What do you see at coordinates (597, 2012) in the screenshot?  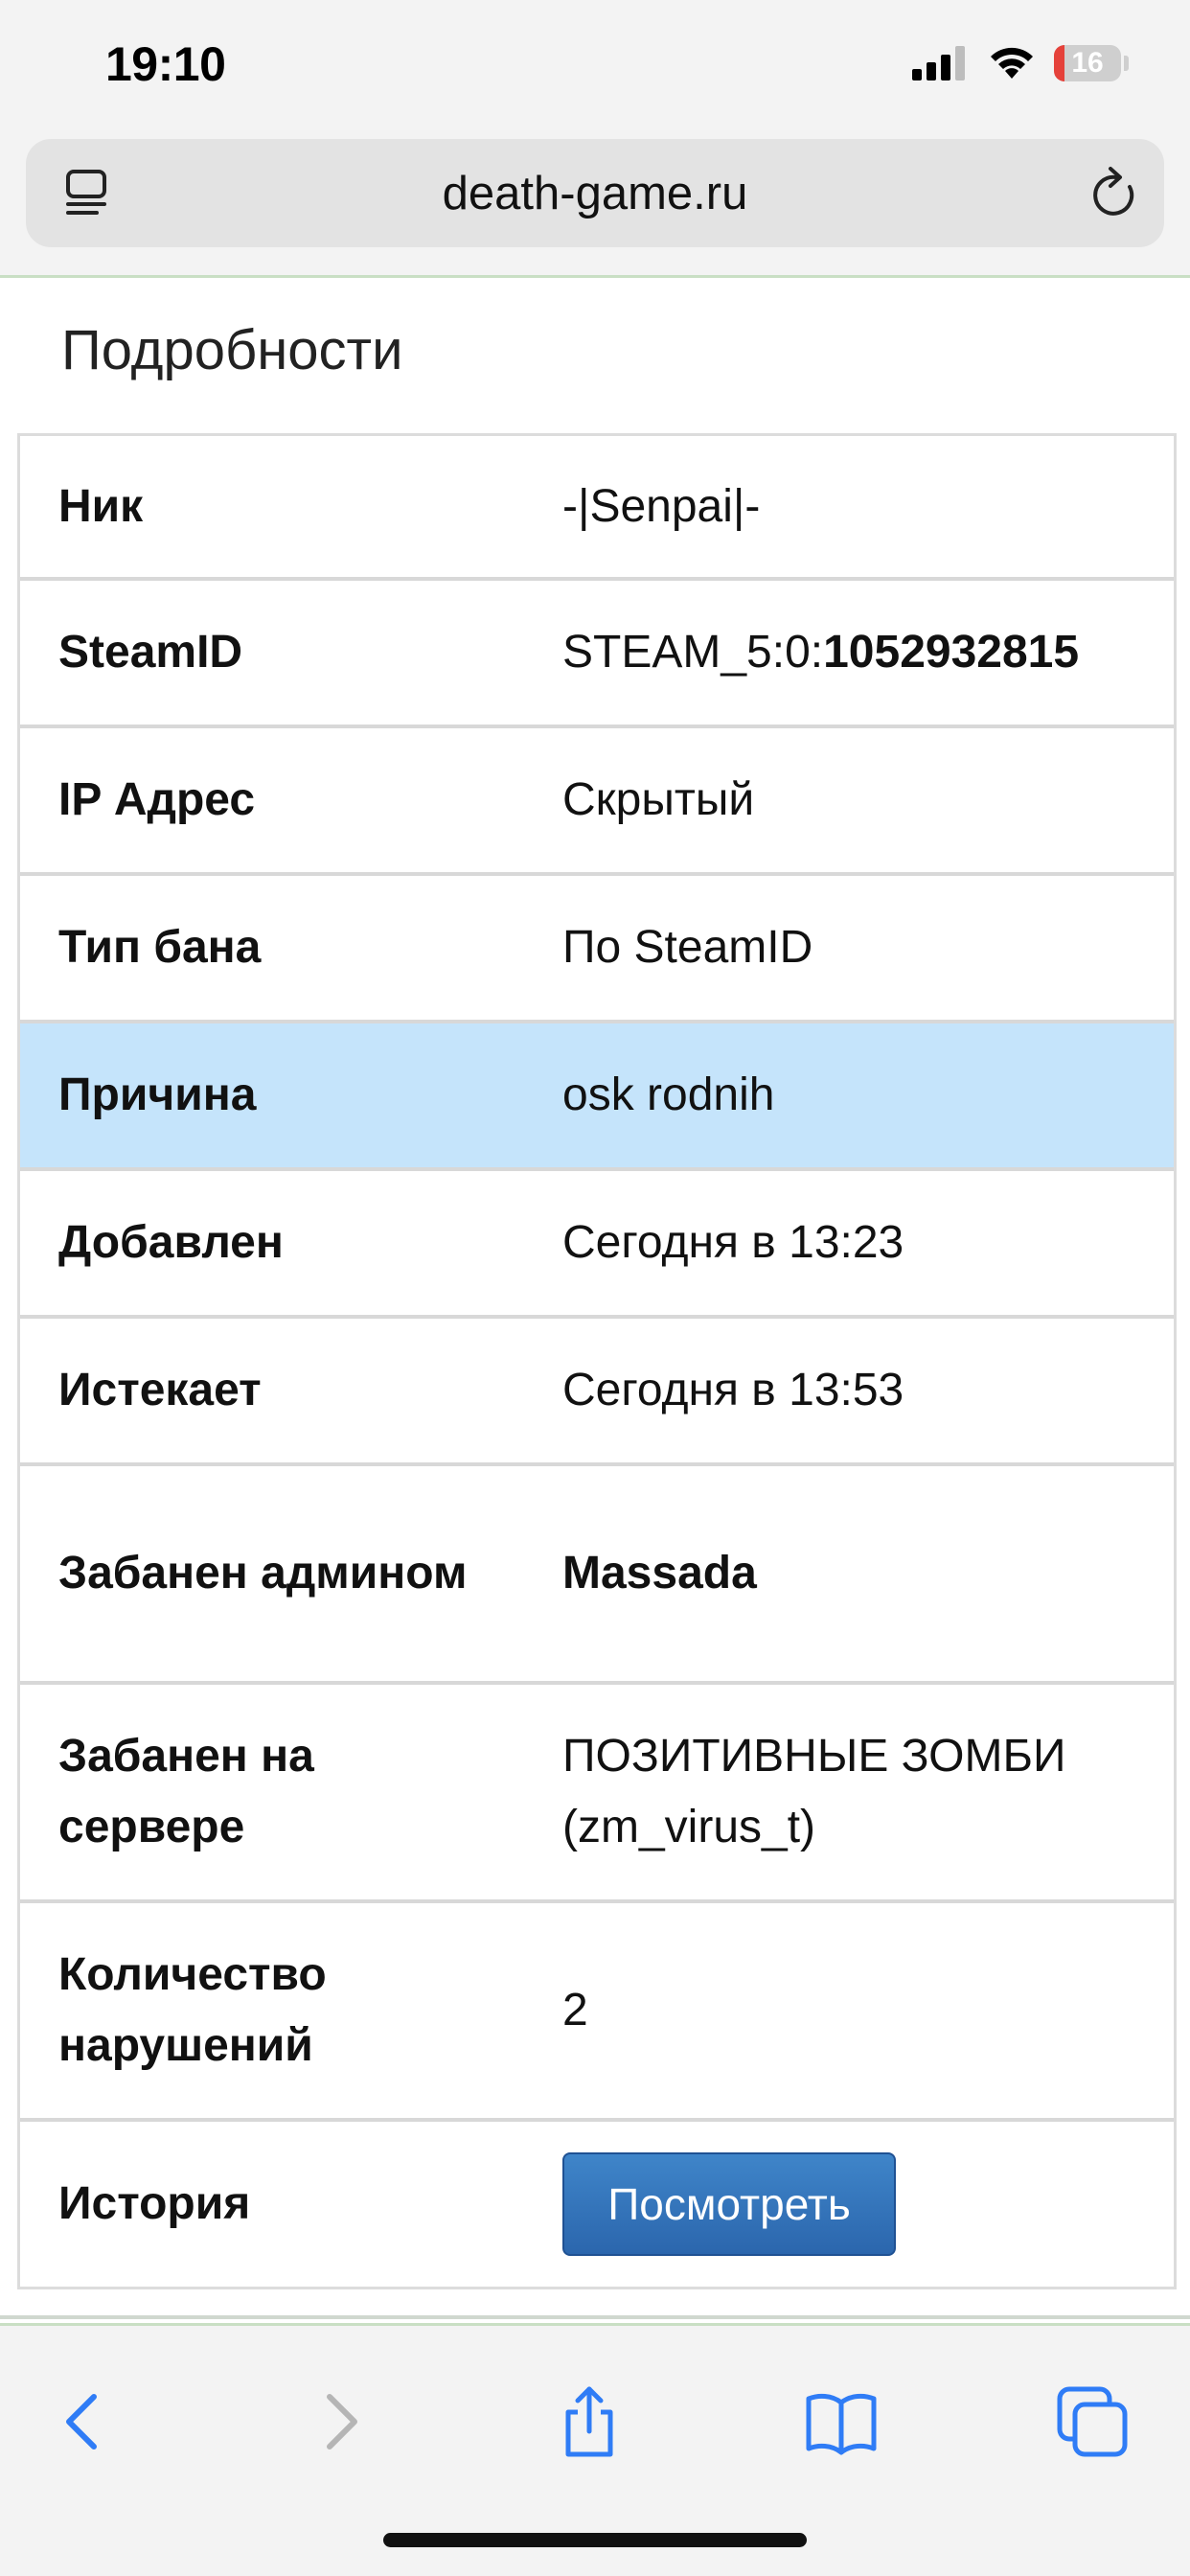 I see `table-row-violations: Количество нарушений 2` at bounding box center [597, 2012].